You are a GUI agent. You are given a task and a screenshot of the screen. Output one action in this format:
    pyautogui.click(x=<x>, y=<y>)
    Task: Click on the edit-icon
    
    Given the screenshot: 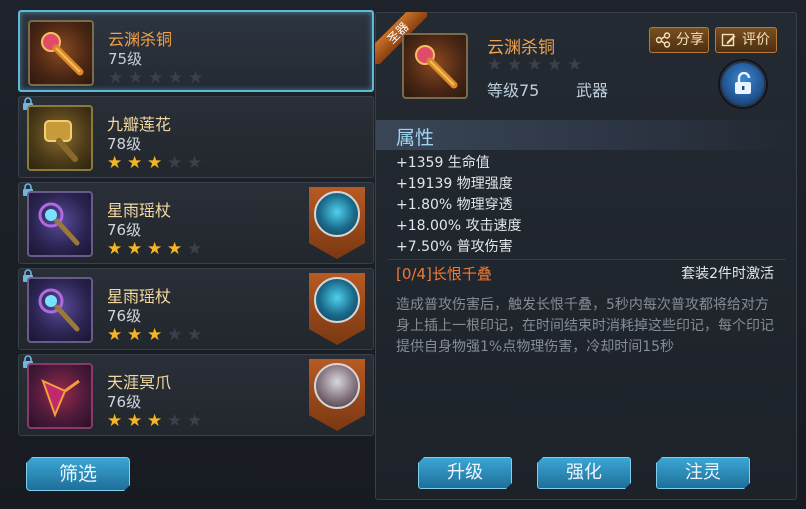 What is the action you would take?
    pyautogui.click(x=728, y=40)
    